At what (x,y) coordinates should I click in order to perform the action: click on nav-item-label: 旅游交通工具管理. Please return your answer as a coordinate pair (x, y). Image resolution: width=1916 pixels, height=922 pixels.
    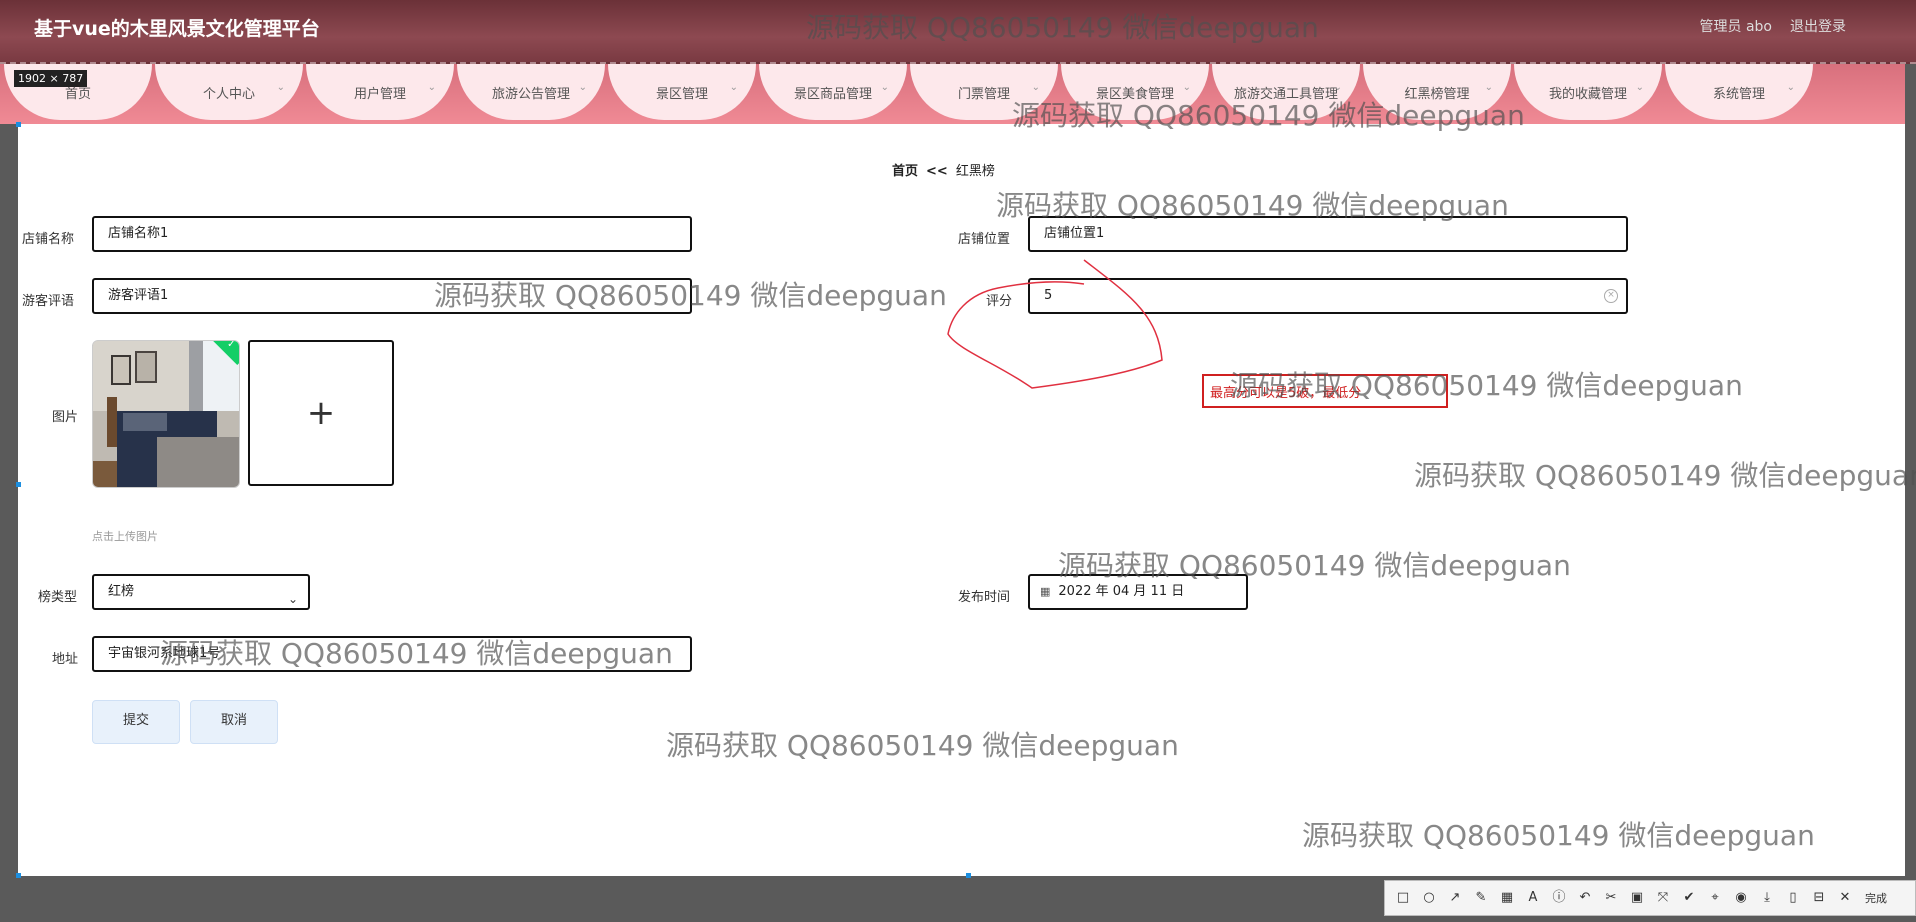
    Looking at the image, I should click on (1285, 94).